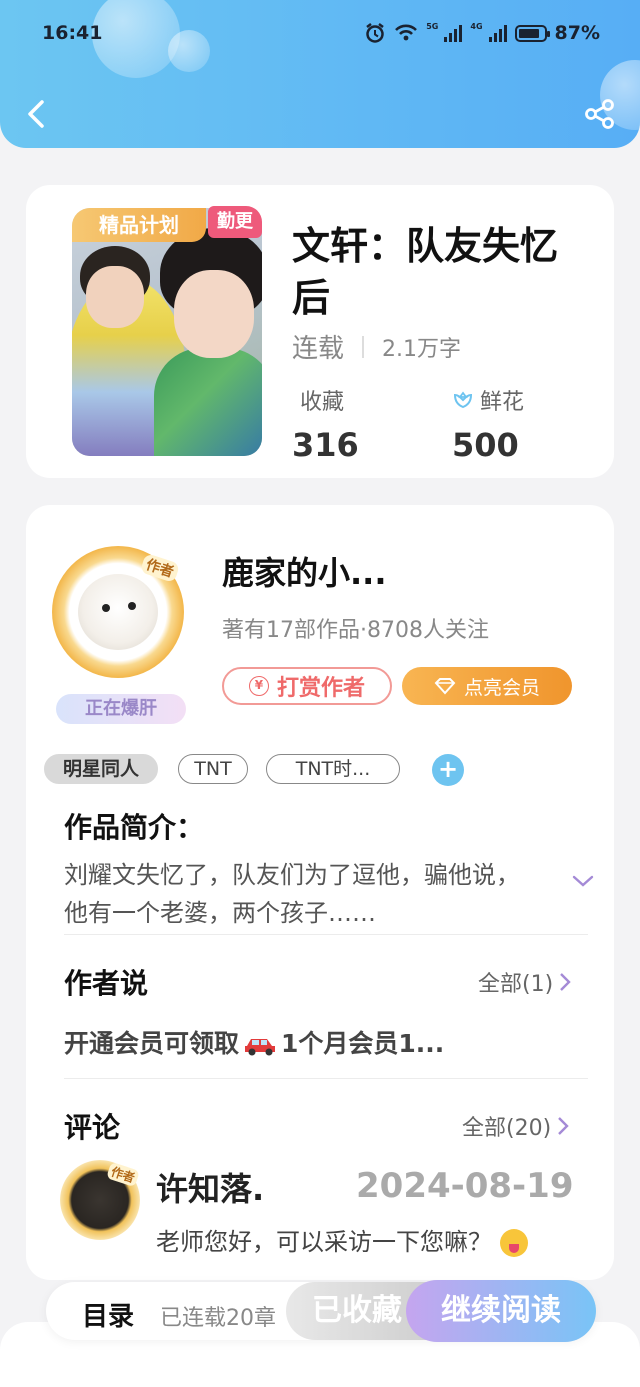 The image size is (640, 1387). I want to click on status-bar: 16:41 5G 4G 87%, so click(321, 36).